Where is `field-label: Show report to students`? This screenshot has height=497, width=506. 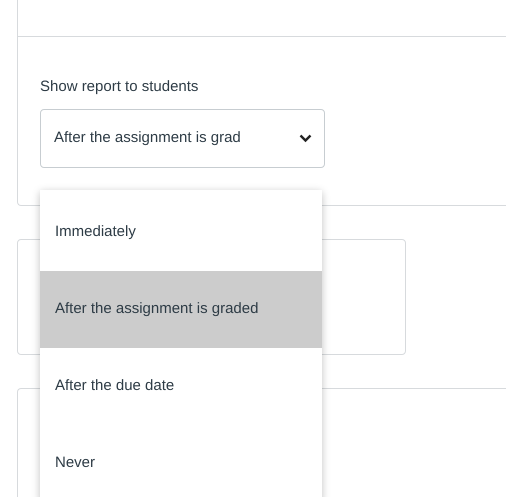
field-label: Show report to students is located at coordinates (119, 87).